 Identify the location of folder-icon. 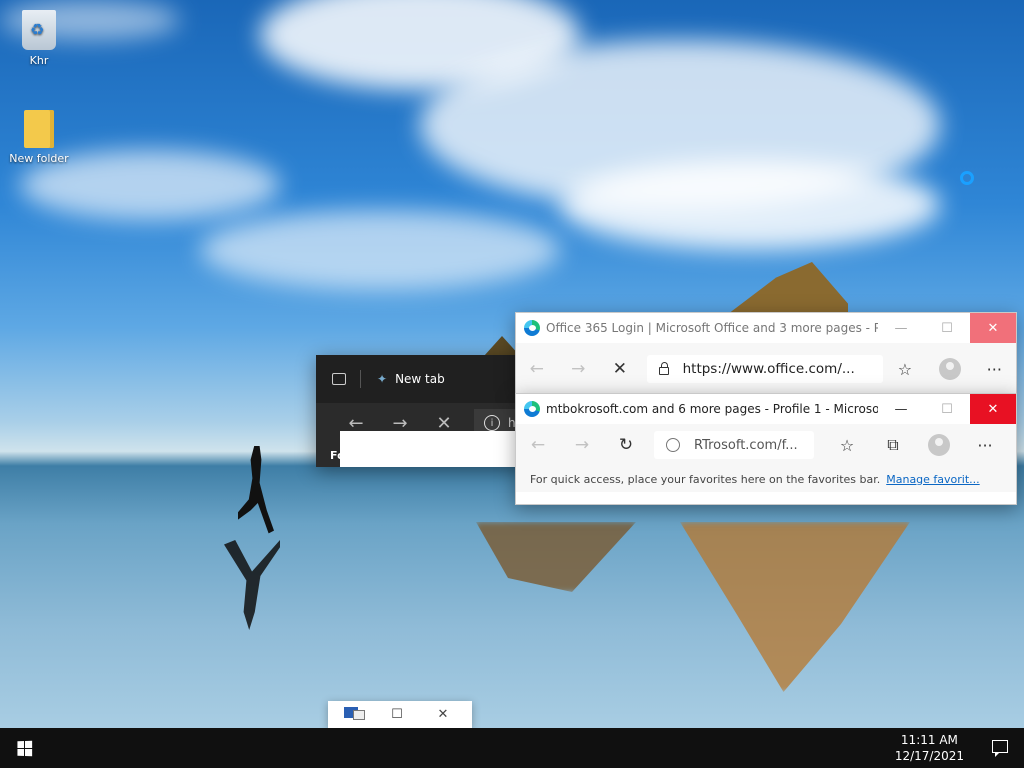
(39, 129).